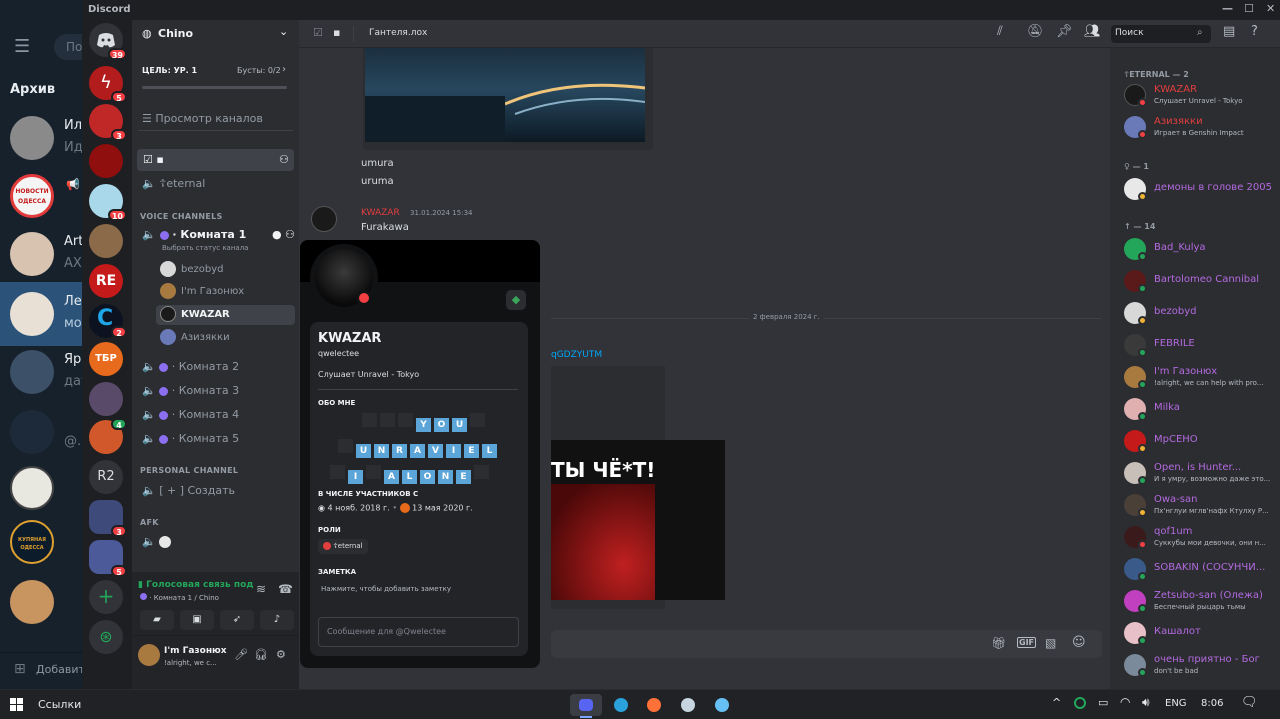  I want to click on screen-share-button: ▣, so click(197, 620).